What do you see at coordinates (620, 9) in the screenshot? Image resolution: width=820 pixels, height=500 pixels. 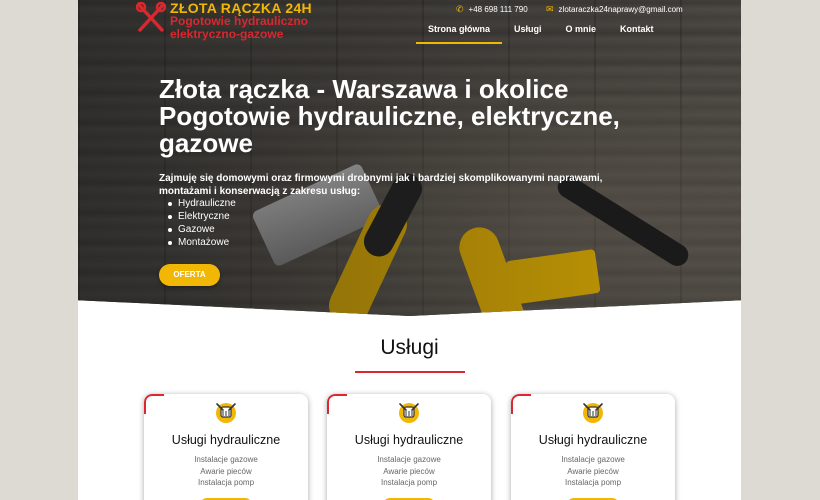 I see `email-address: zlotaraczka24naprawy@gmail.com` at bounding box center [620, 9].